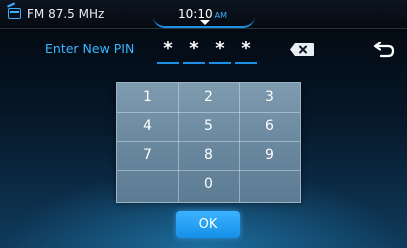  What do you see at coordinates (168, 51) in the screenshot?
I see `pin-digit-1: *` at bounding box center [168, 51].